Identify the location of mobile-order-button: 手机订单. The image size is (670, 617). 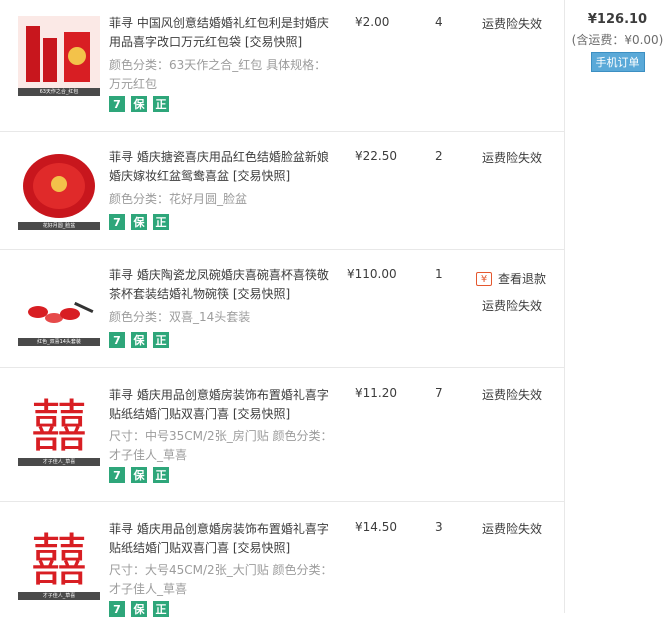
(617, 62).